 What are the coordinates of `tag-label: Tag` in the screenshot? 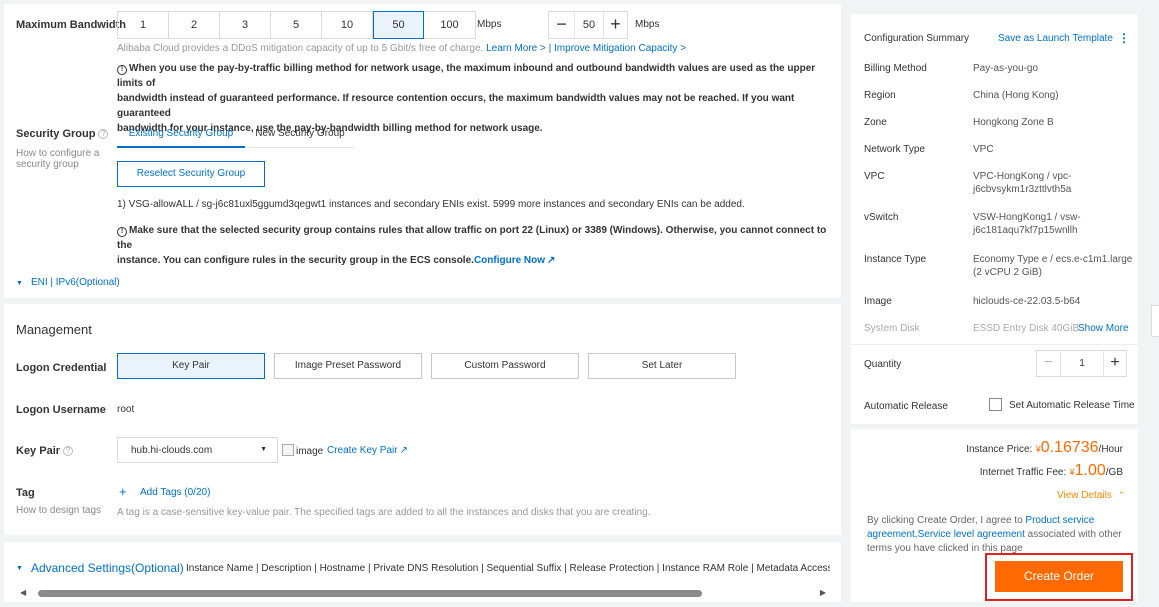 It's located at (25, 493).